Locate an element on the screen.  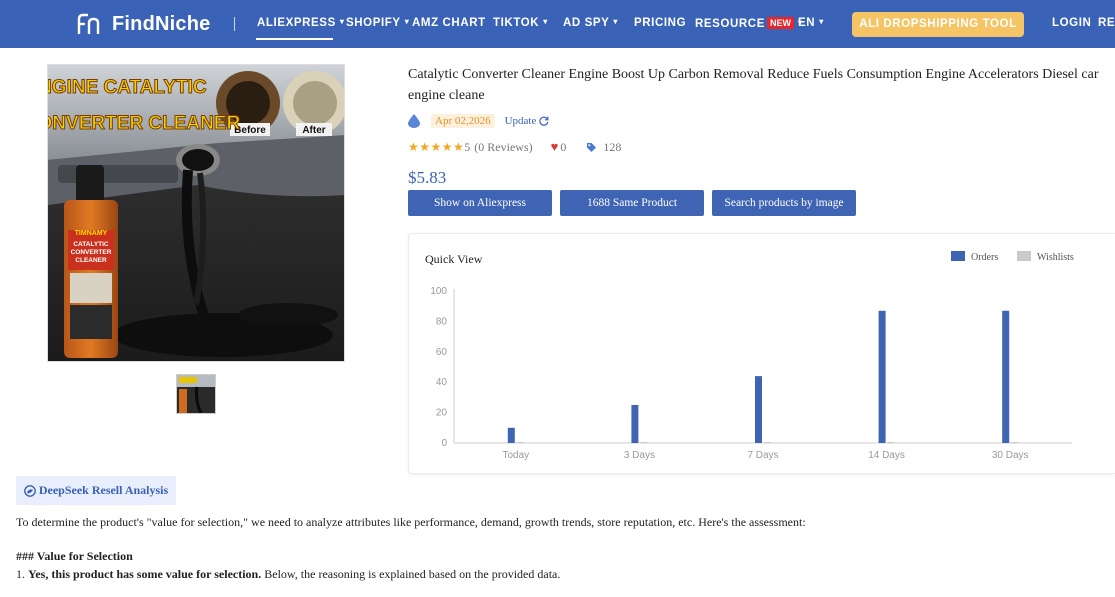
nav-pricing: PRICING is located at coordinates (660, 23).